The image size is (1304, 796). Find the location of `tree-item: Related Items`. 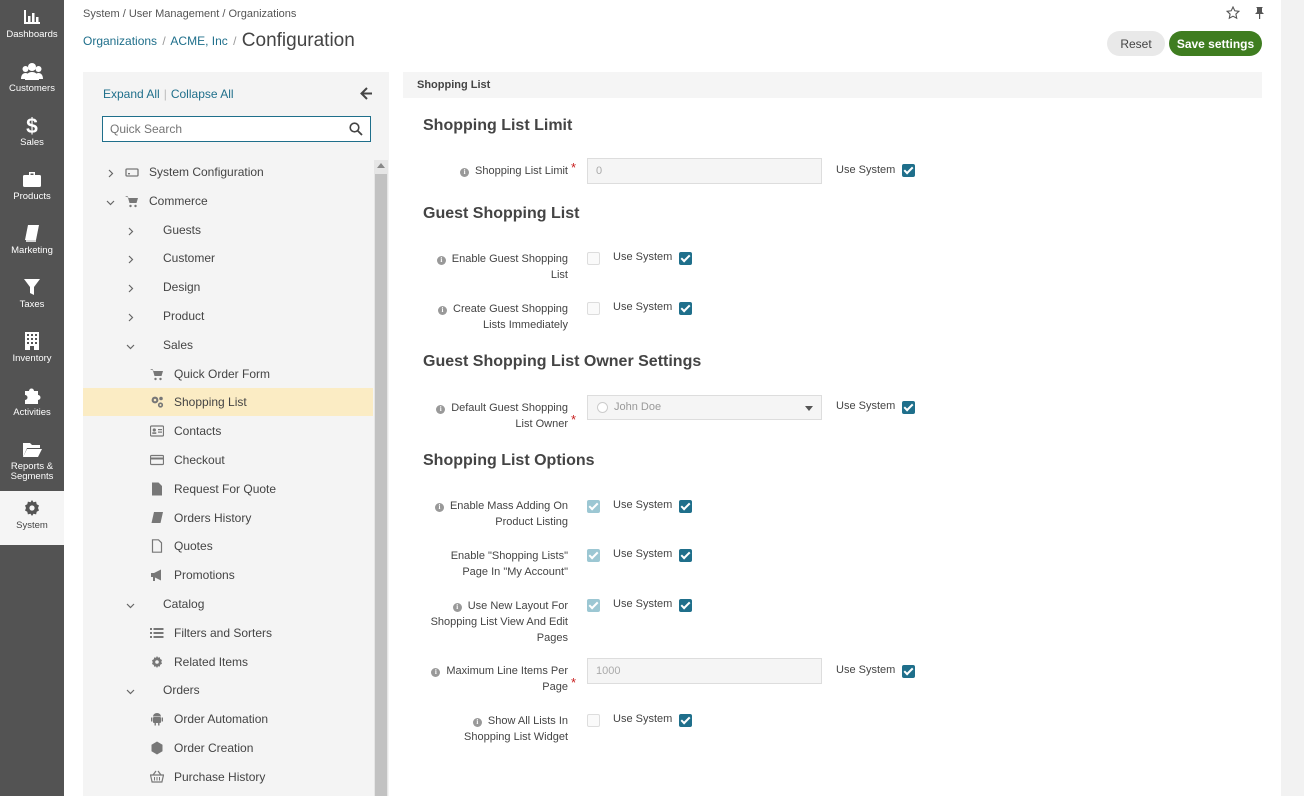

tree-item: Related Items is located at coordinates (228, 662).